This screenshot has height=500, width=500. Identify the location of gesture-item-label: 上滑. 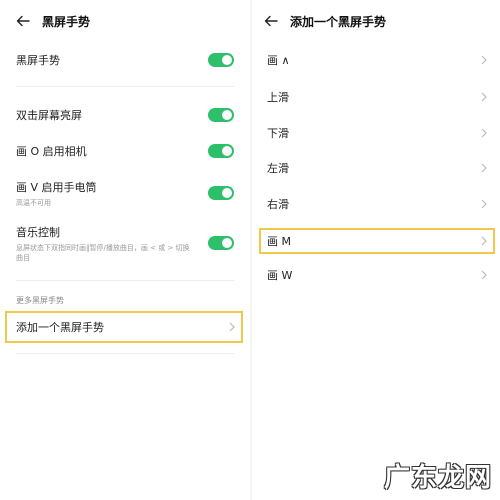
(278, 97).